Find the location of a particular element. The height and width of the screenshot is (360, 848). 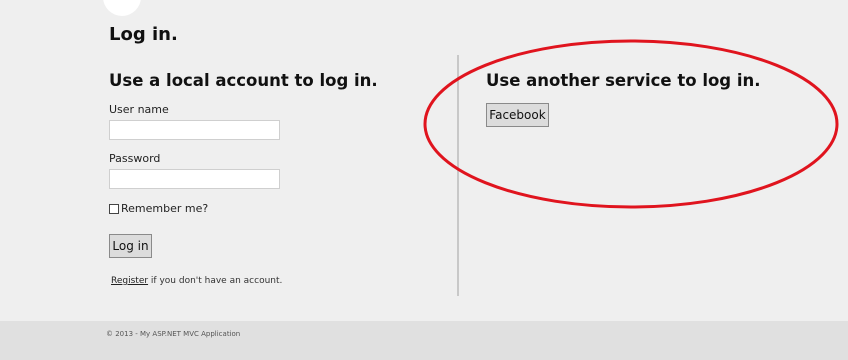

logo-circle is located at coordinates (122, 8).